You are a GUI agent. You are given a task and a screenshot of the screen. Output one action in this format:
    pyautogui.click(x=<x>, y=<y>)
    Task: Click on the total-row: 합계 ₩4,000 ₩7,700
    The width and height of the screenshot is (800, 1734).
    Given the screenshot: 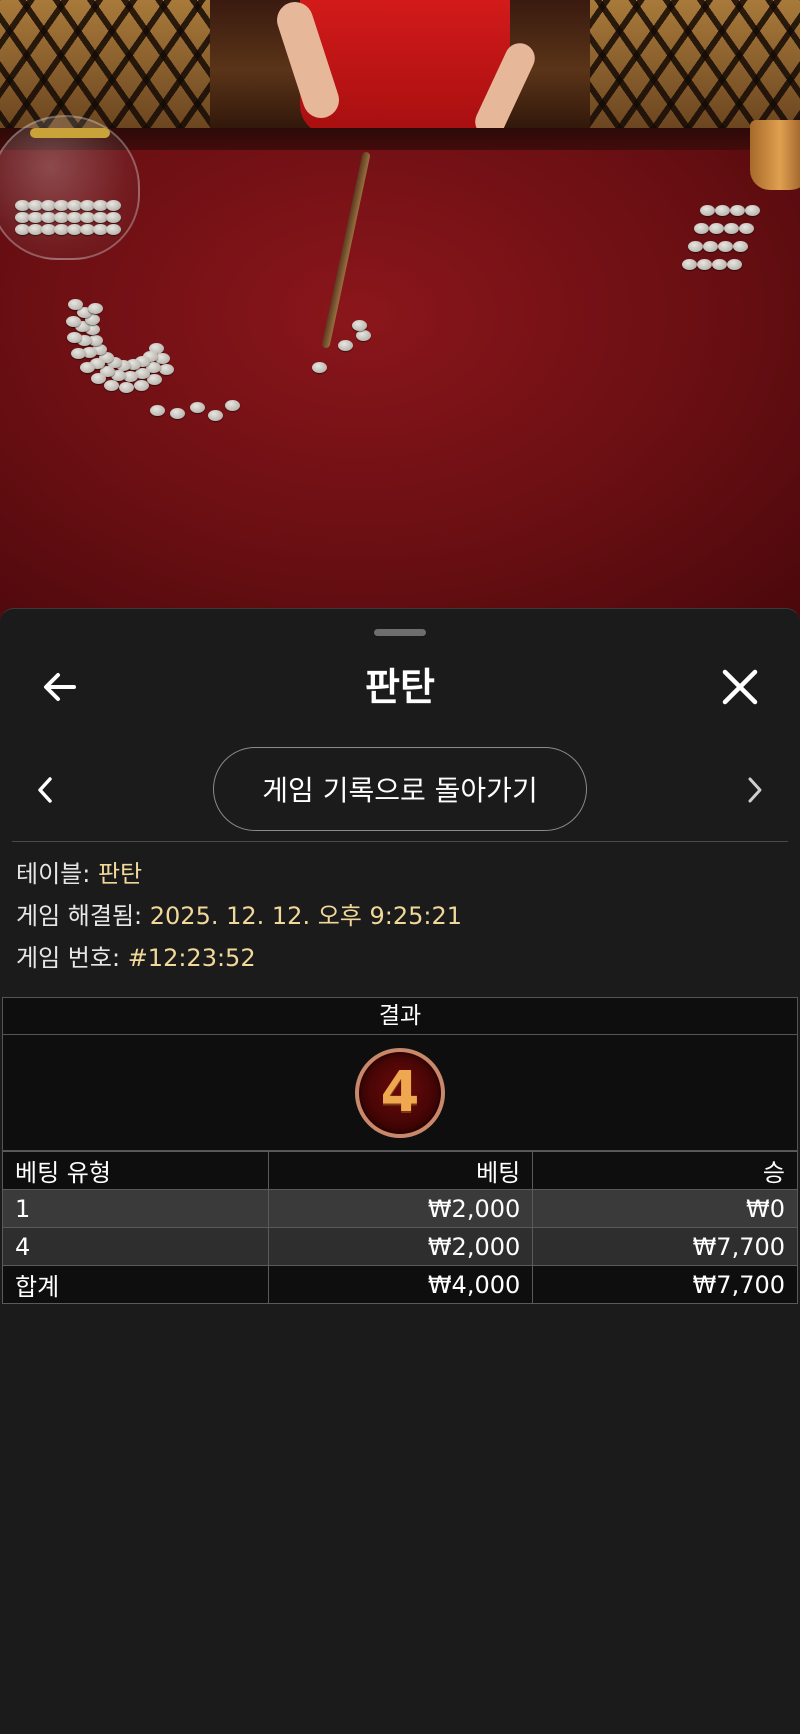 What is the action you would take?
    pyautogui.click(x=400, y=1284)
    